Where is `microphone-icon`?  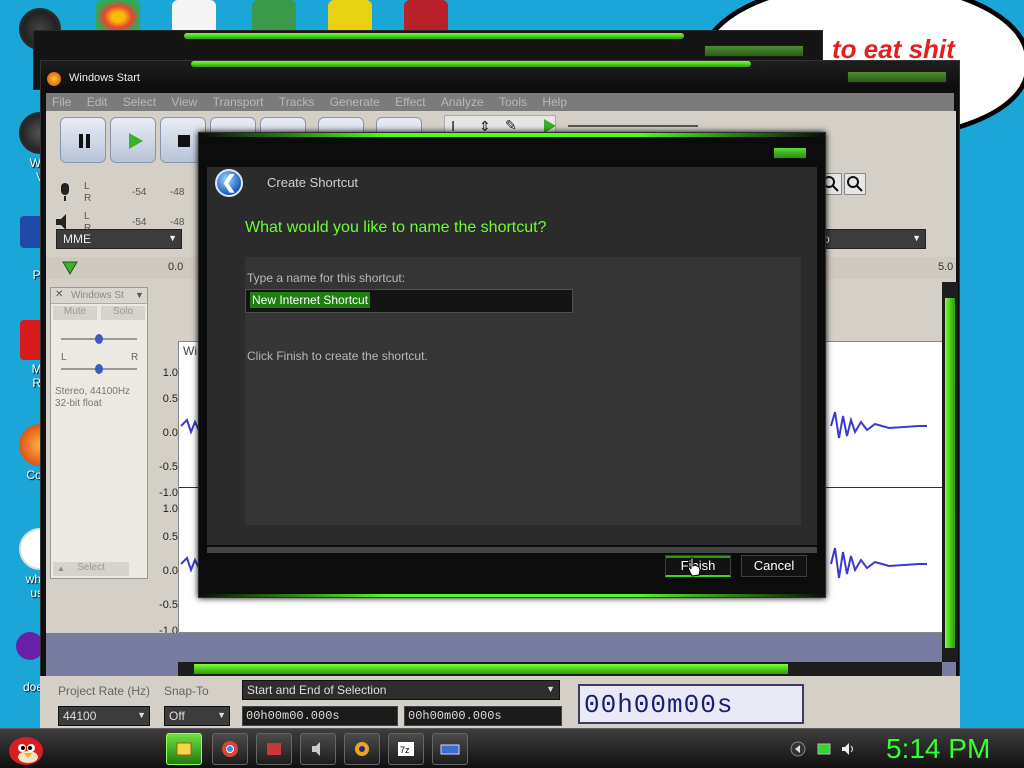 microphone-icon is located at coordinates (65, 192).